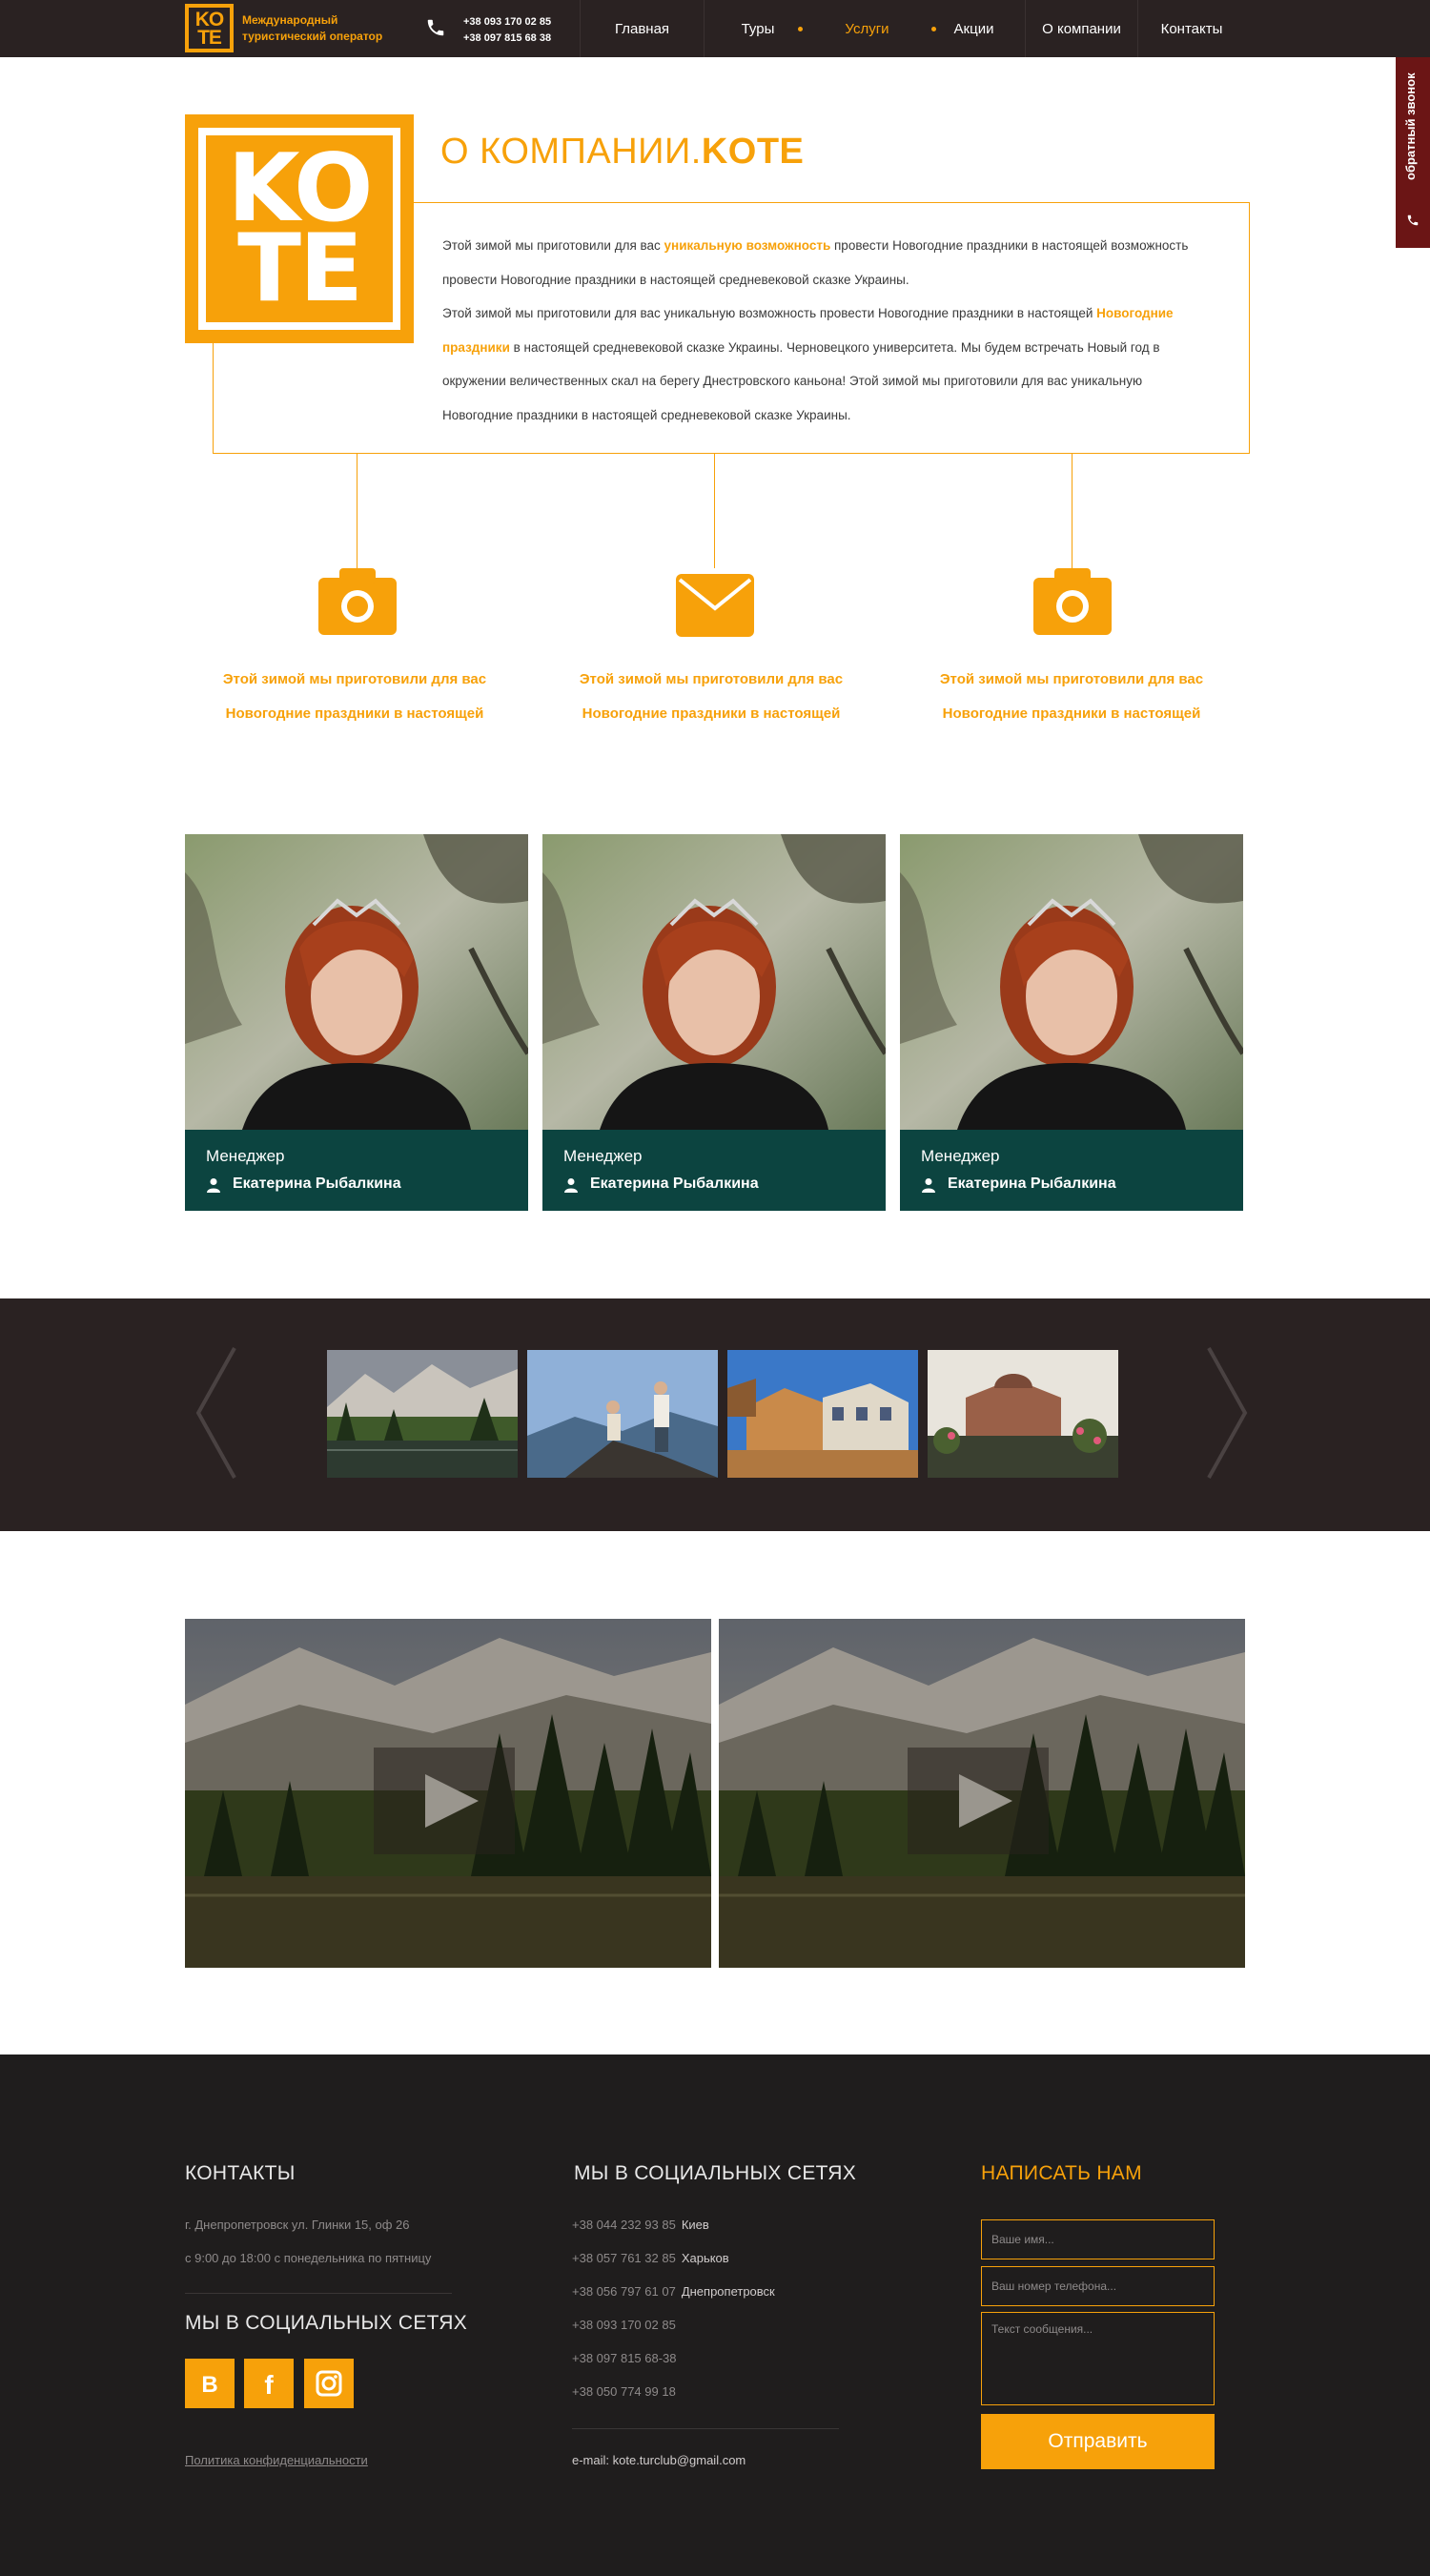  I want to click on nav-item-services: Услуги, so click(867, 28).